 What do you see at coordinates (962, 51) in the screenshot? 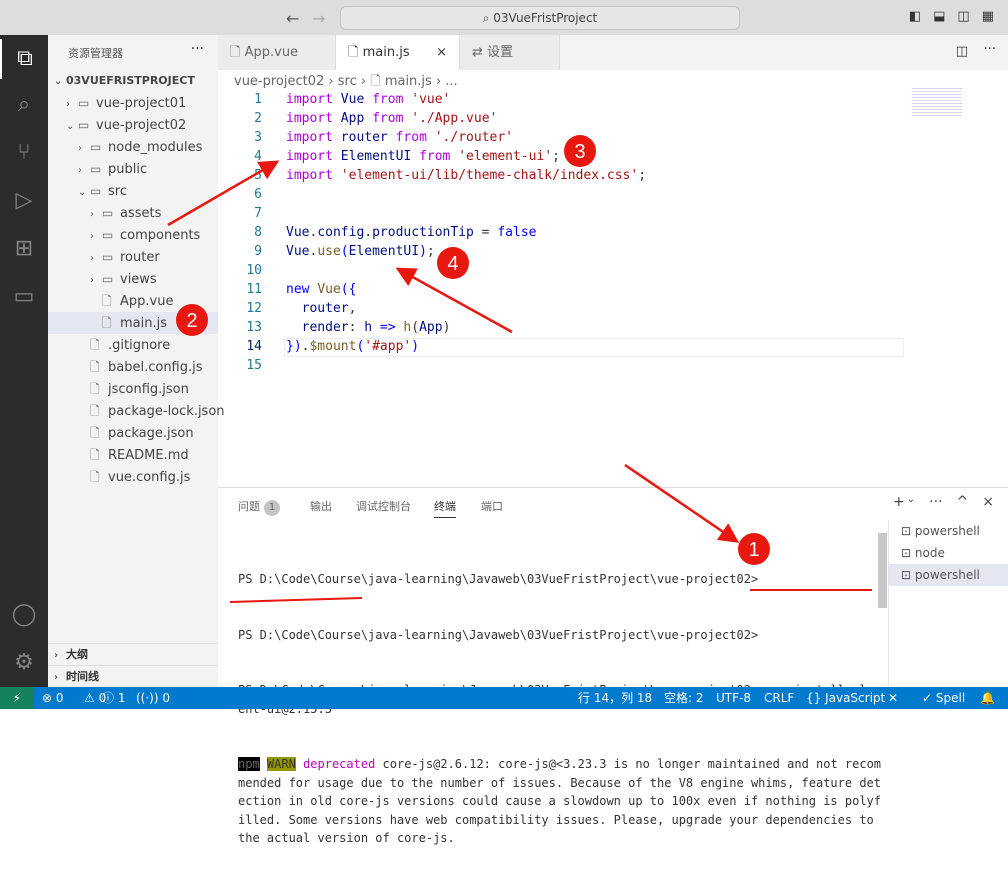
I see `split-editor-icon: ◫` at bounding box center [962, 51].